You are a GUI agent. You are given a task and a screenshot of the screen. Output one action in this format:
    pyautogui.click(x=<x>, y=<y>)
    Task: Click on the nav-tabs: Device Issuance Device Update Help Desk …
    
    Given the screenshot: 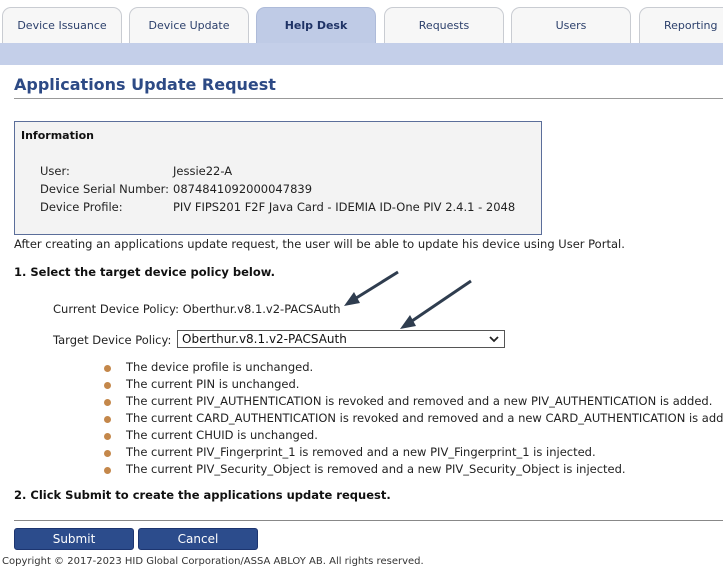 What is the action you would take?
    pyautogui.click(x=361, y=22)
    